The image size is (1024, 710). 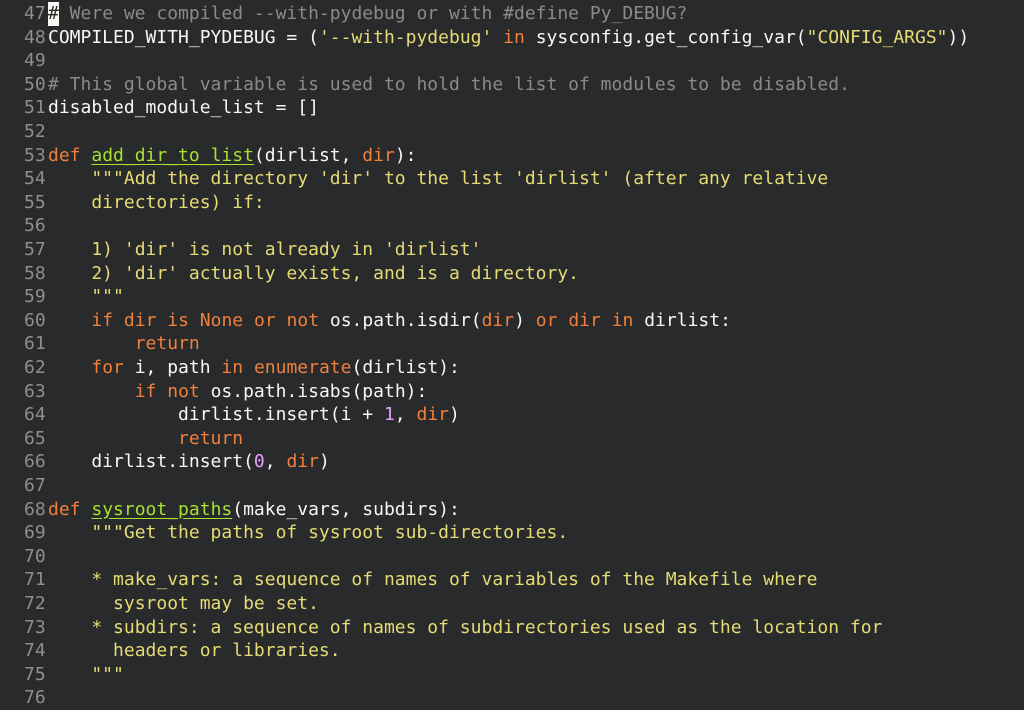 I want to click on code-text: headers or libraries., so click(x=194, y=651).